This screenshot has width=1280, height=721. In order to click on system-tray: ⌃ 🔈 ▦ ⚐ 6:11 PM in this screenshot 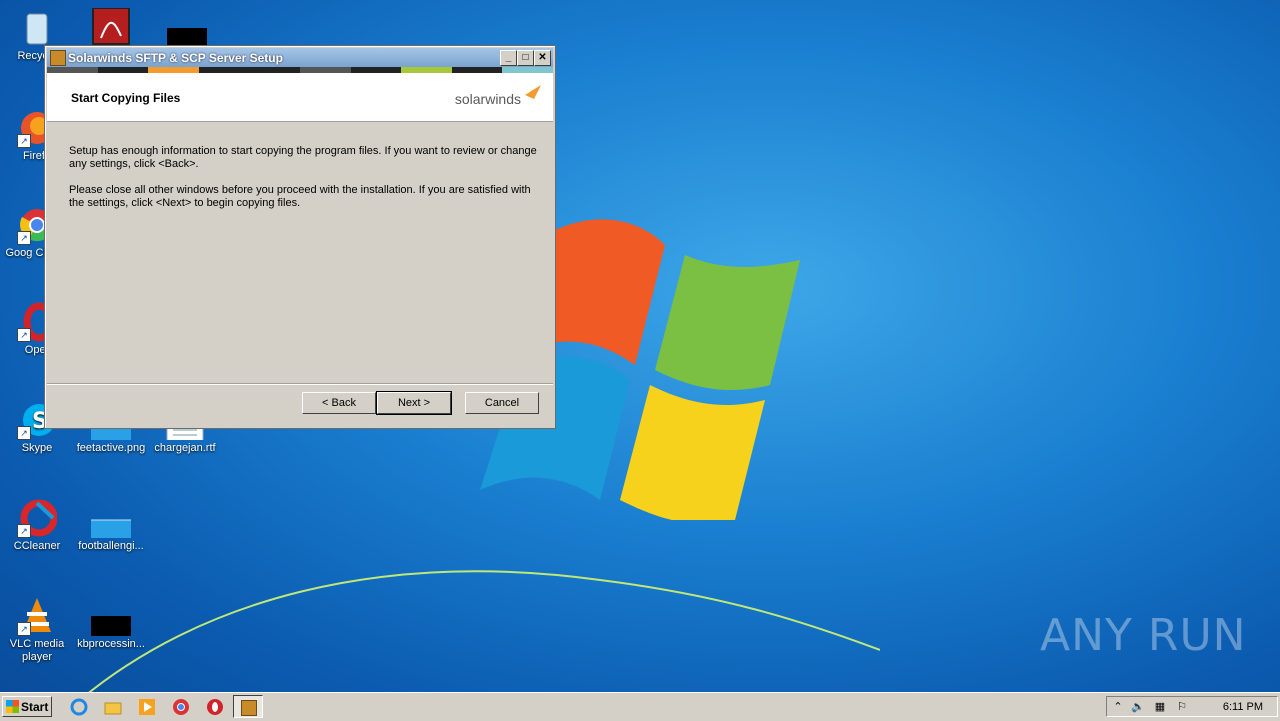, I will do `click(1192, 706)`.